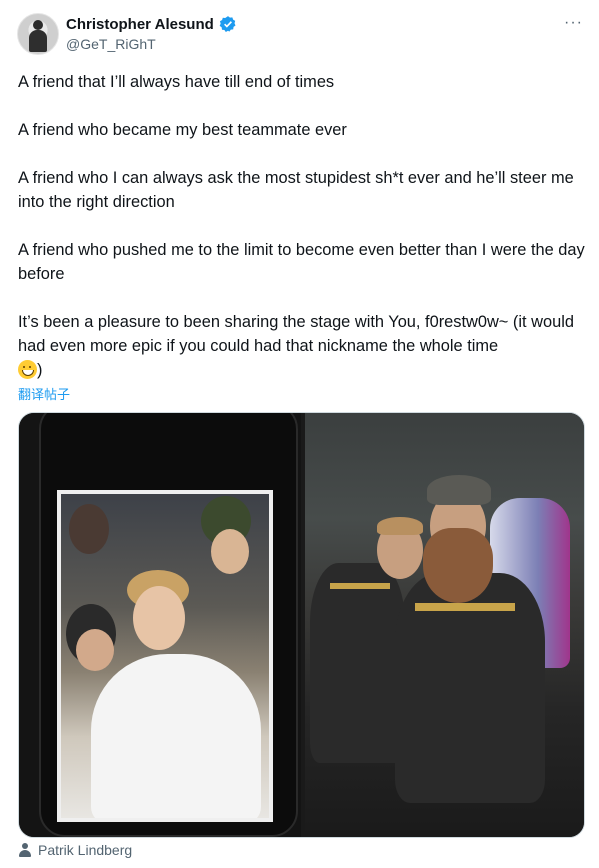 This screenshot has width=599, height=868. I want to click on more-icon: ···, so click(573, 23).